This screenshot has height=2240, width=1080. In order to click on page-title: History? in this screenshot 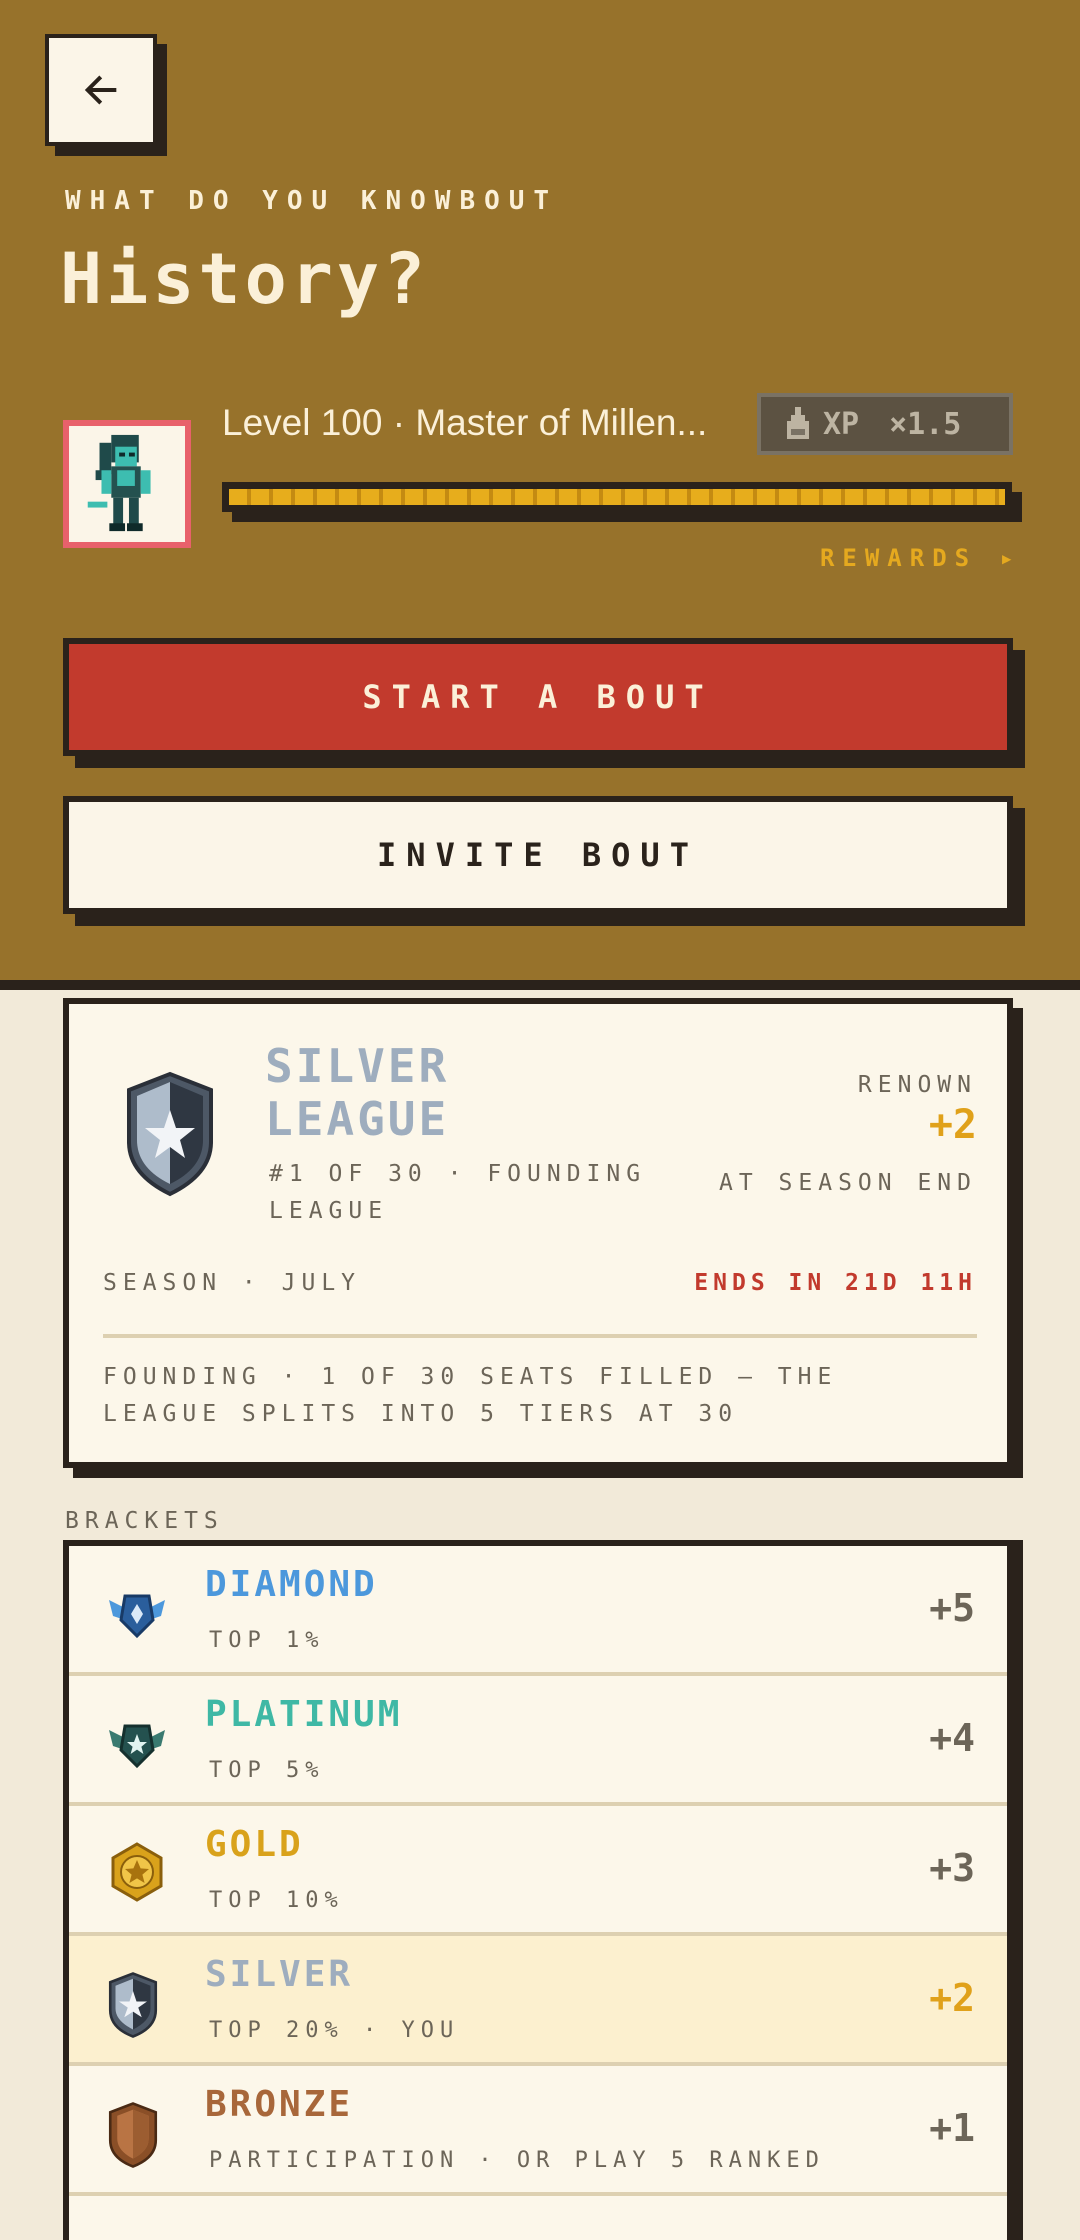, I will do `click(245, 279)`.